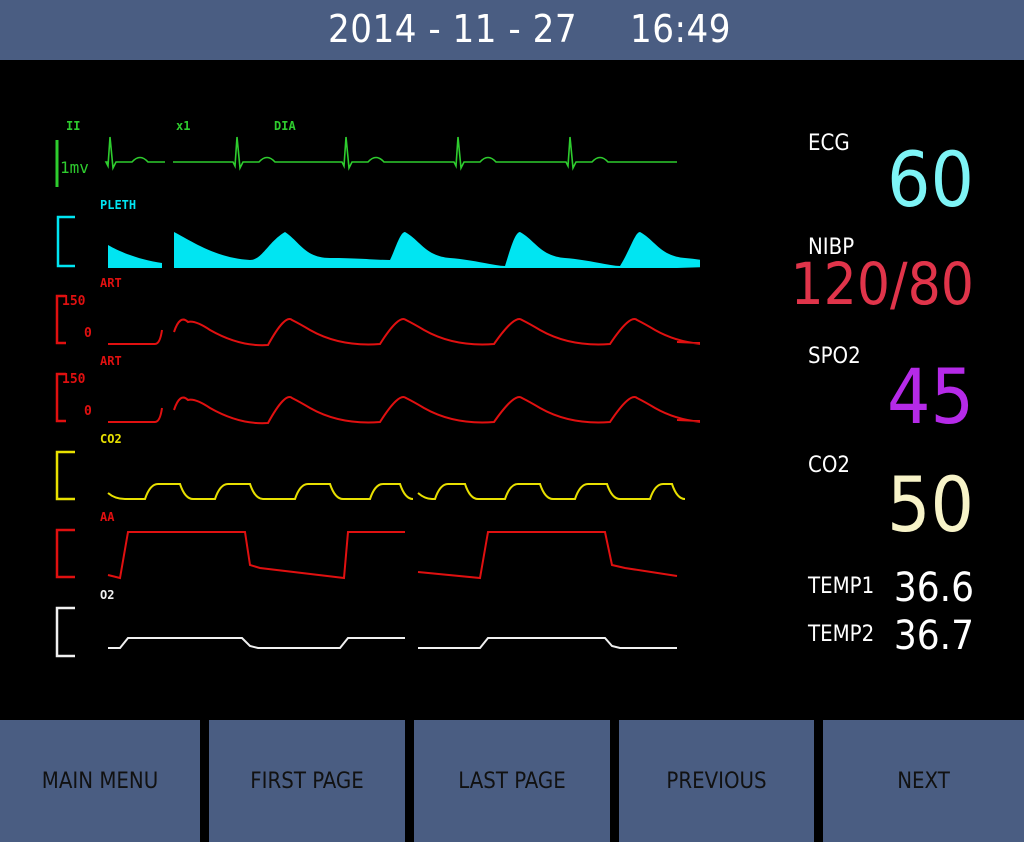 The height and width of the screenshot is (842, 1024). I want to click on temp1-param-label: TEMP1, so click(841, 586).